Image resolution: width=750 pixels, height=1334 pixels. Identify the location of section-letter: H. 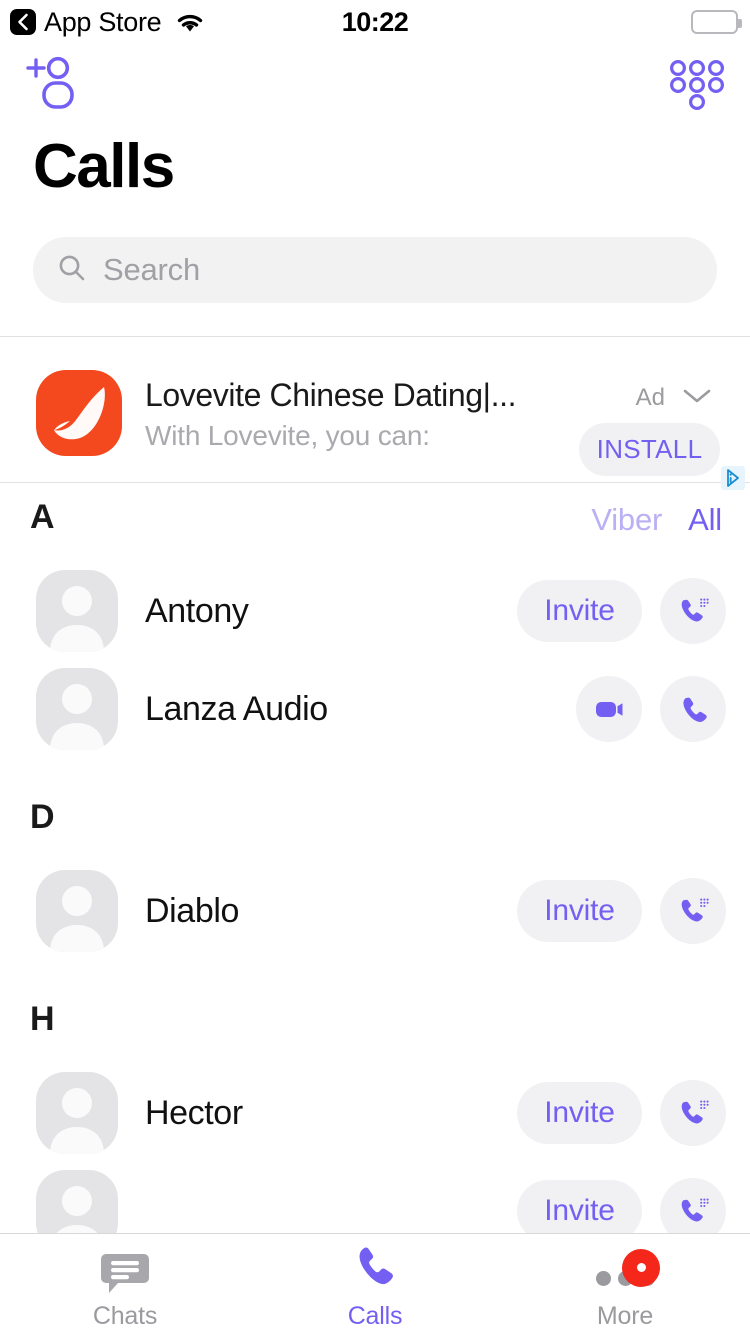
(42, 1019).